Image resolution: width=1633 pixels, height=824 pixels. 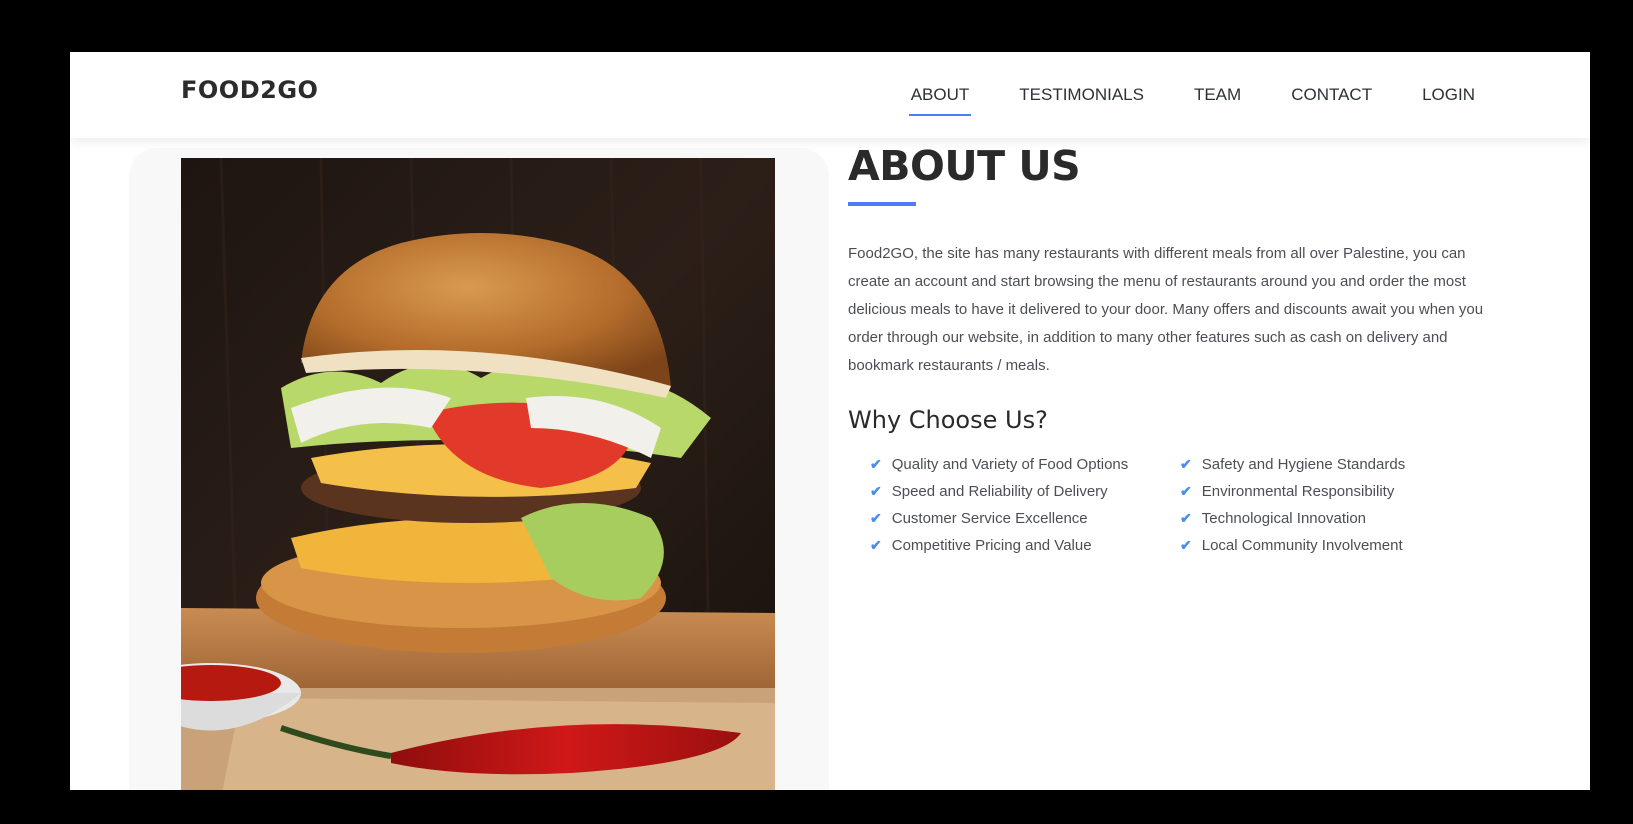 I want to click on feature-label: Local Community Involvement, so click(x=1302, y=545).